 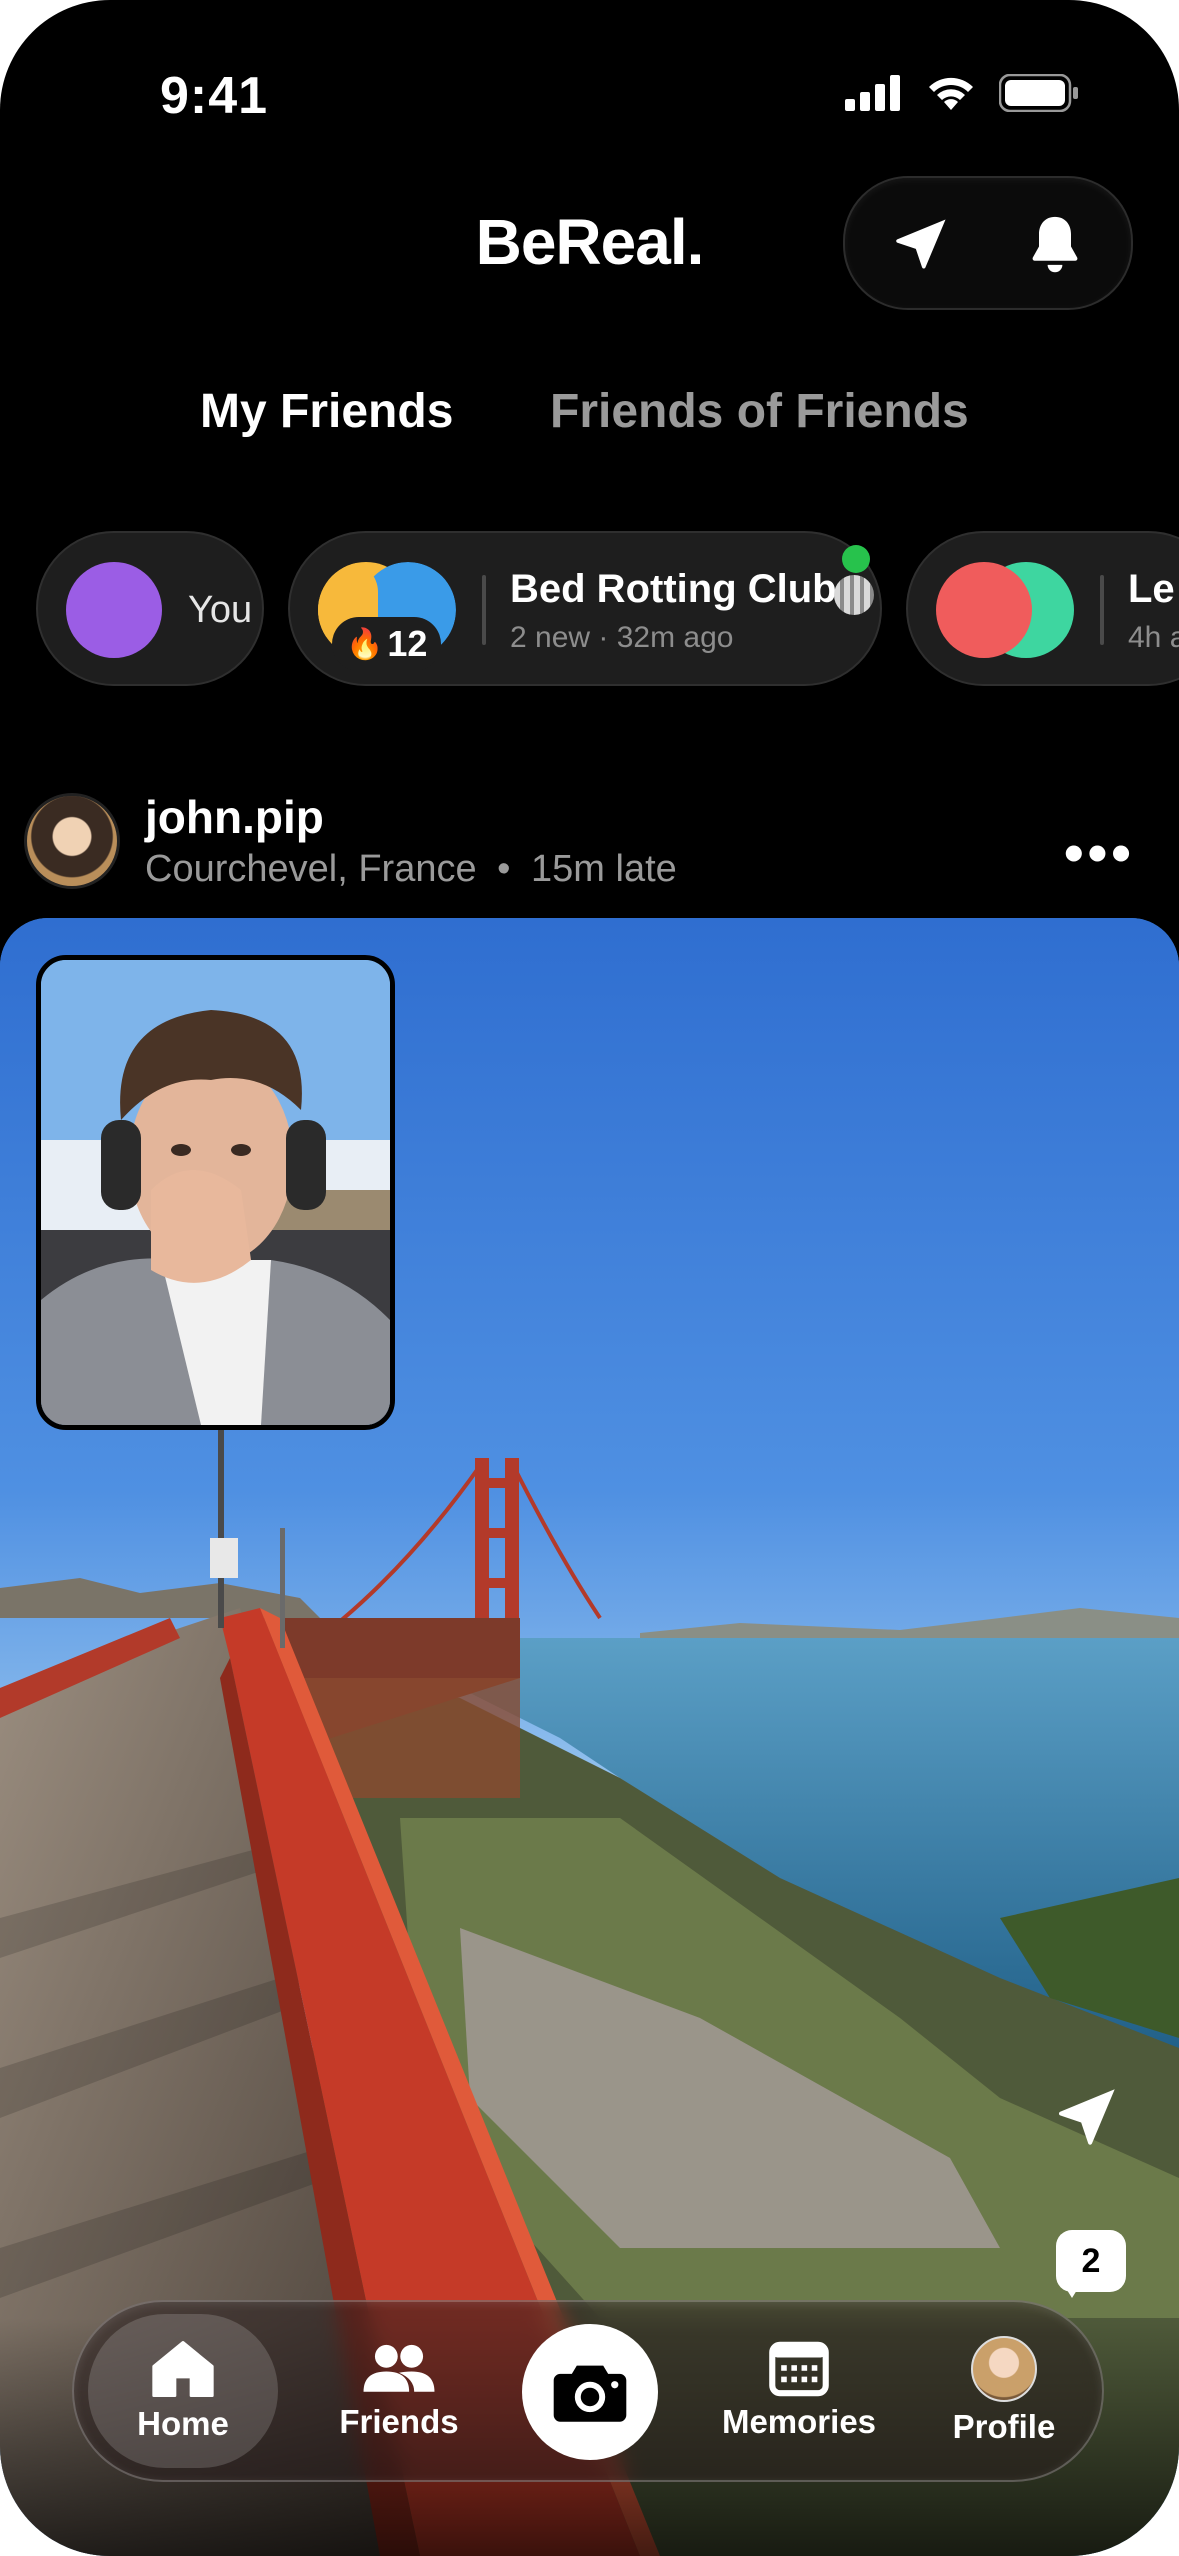 I want to click on status-icons, so click(x=962, y=93).